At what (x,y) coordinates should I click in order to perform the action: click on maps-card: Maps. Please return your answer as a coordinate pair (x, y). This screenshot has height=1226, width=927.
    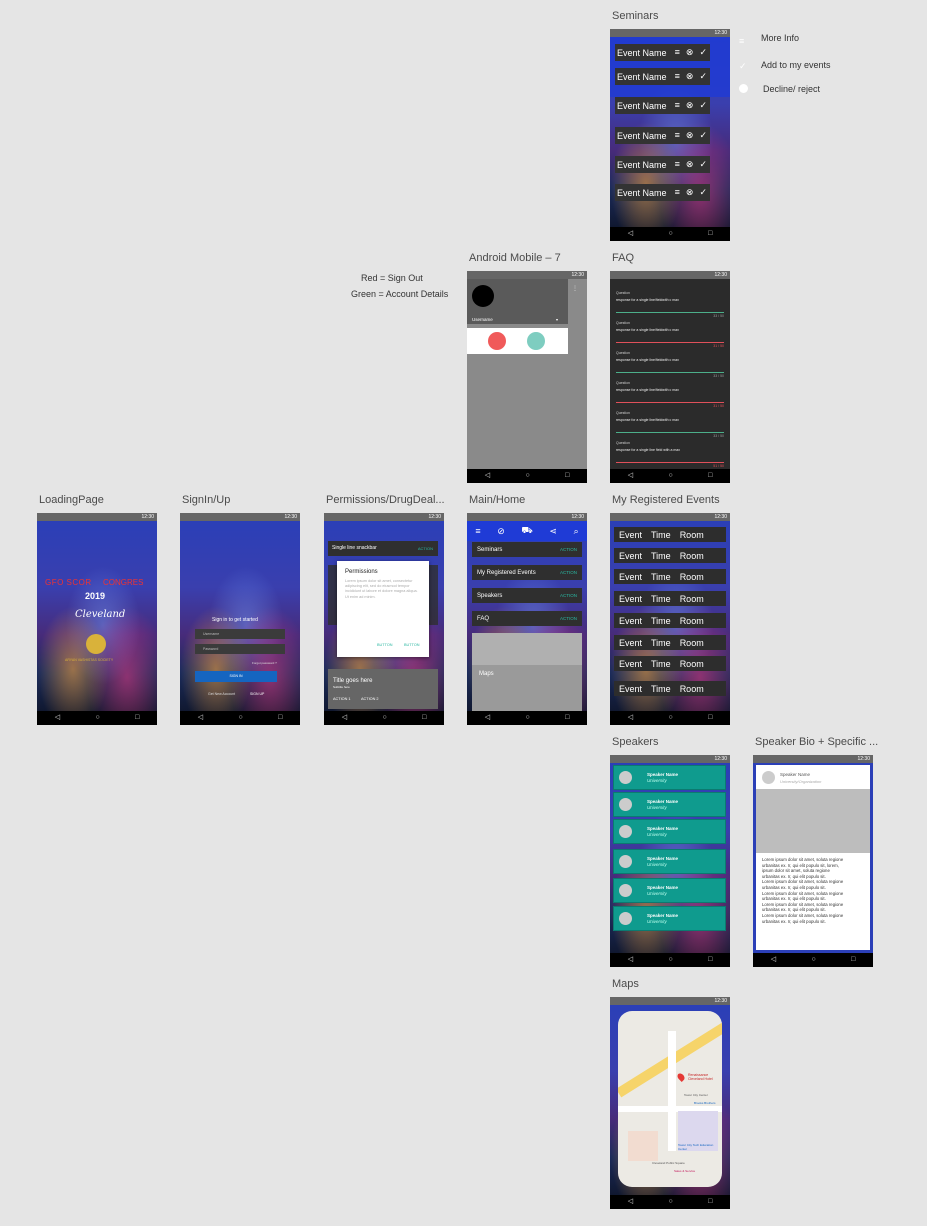
    Looking at the image, I should click on (527, 672).